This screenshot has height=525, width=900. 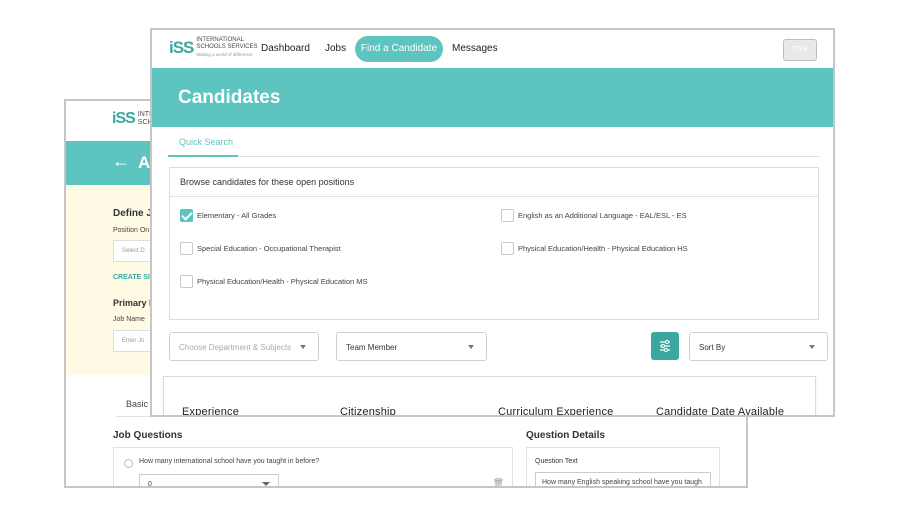 I want to click on logo-tagline: Making a world of difference, so click(x=224, y=54).